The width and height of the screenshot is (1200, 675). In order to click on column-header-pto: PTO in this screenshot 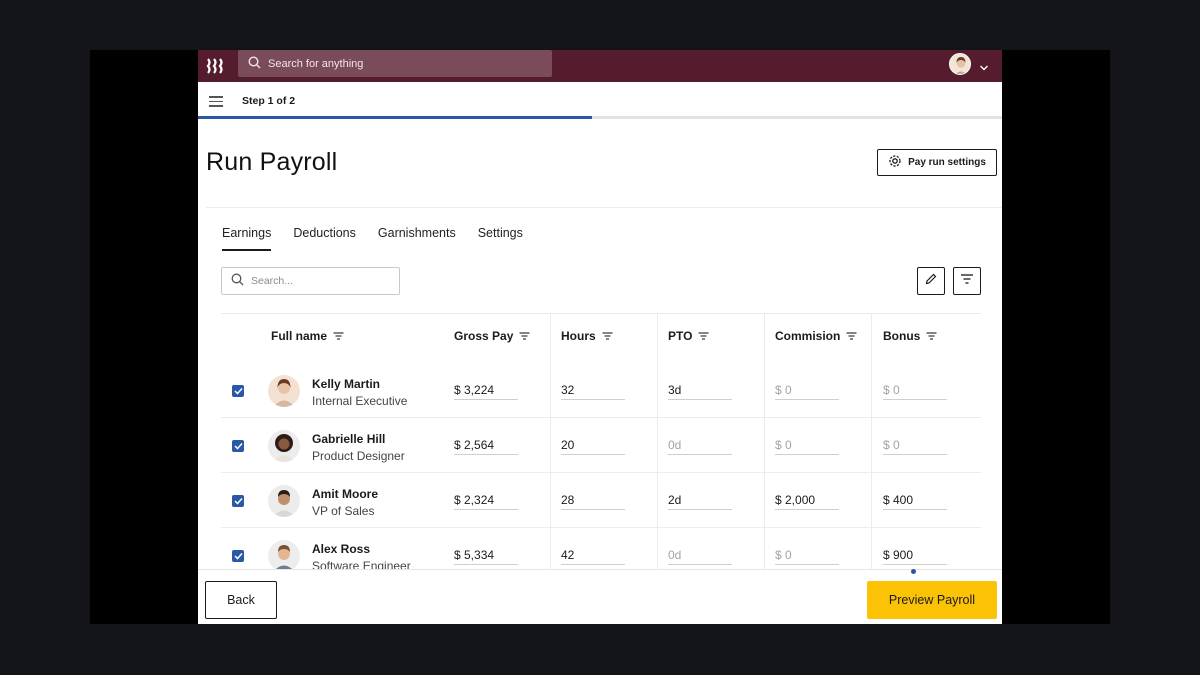, I will do `click(688, 336)`.